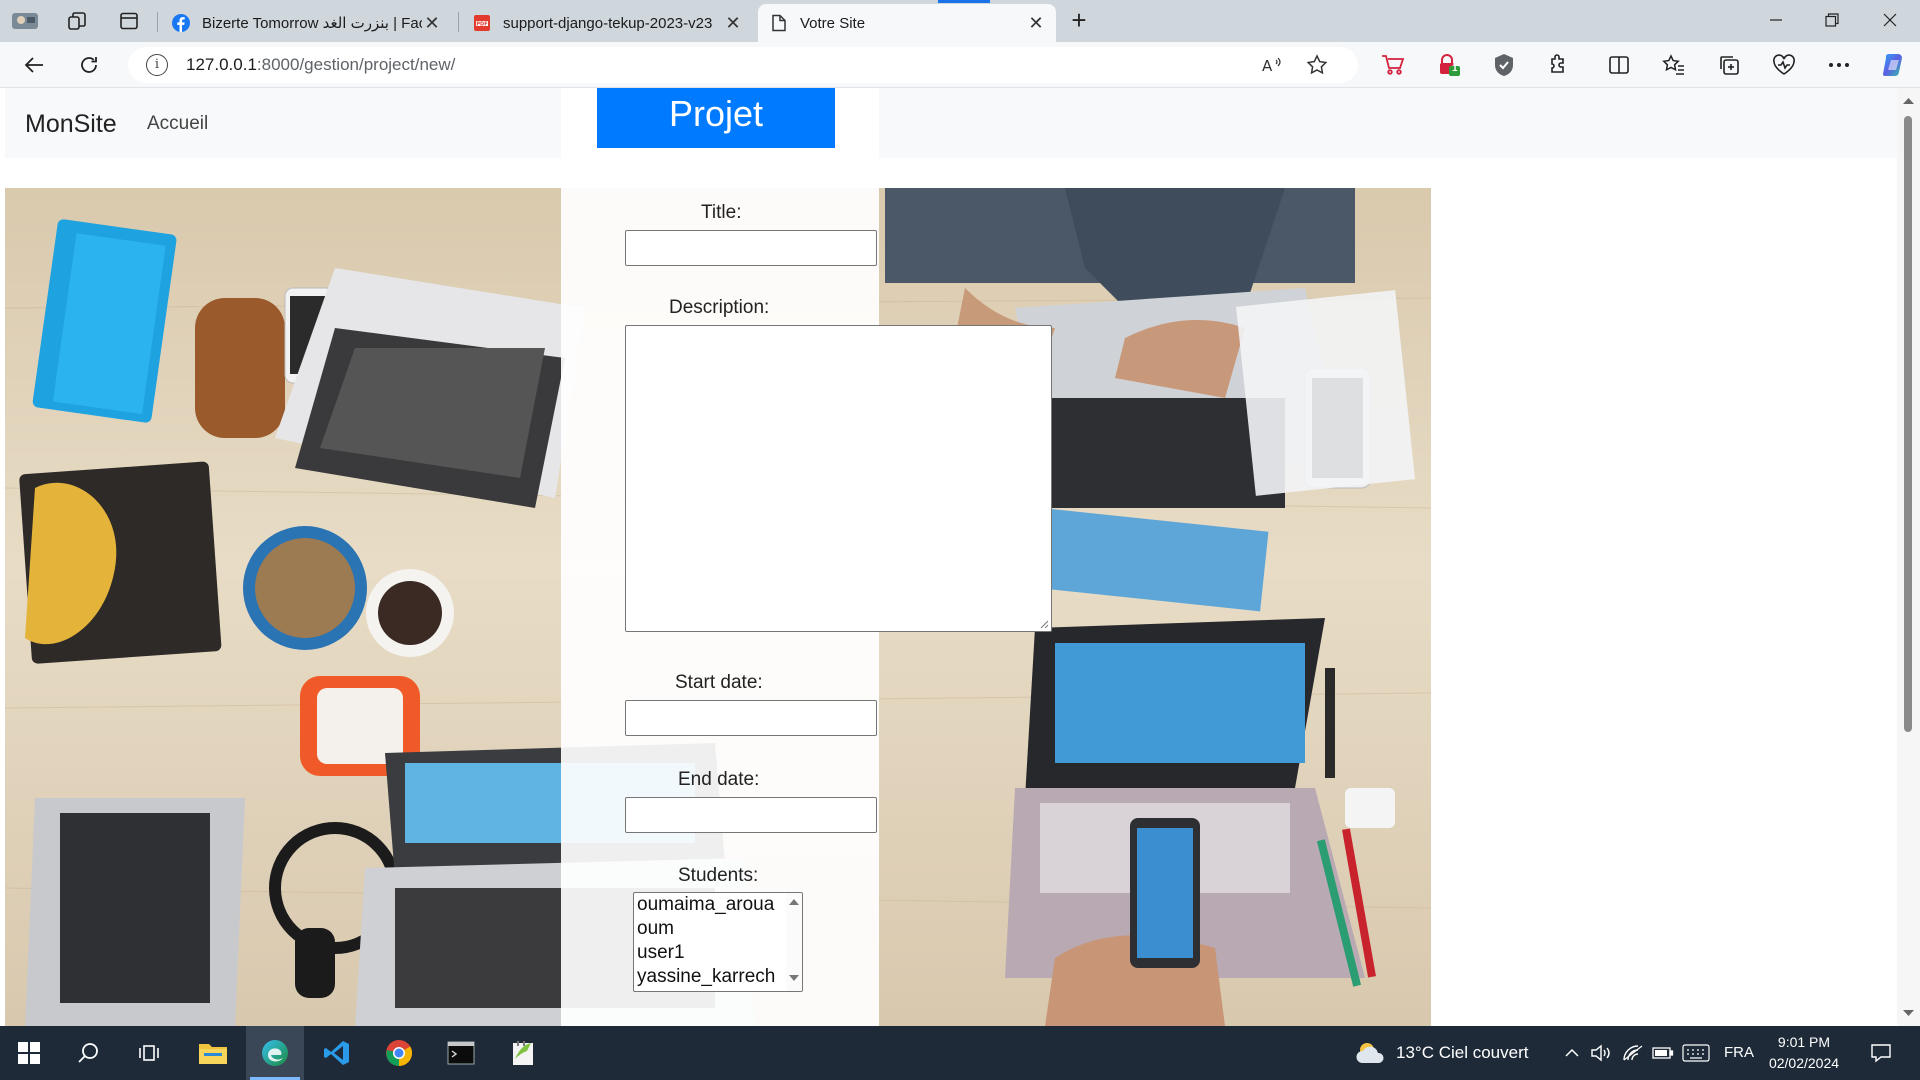 This screenshot has width=1920, height=1080. I want to click on favorite-star-icon, so click(1317, 65).